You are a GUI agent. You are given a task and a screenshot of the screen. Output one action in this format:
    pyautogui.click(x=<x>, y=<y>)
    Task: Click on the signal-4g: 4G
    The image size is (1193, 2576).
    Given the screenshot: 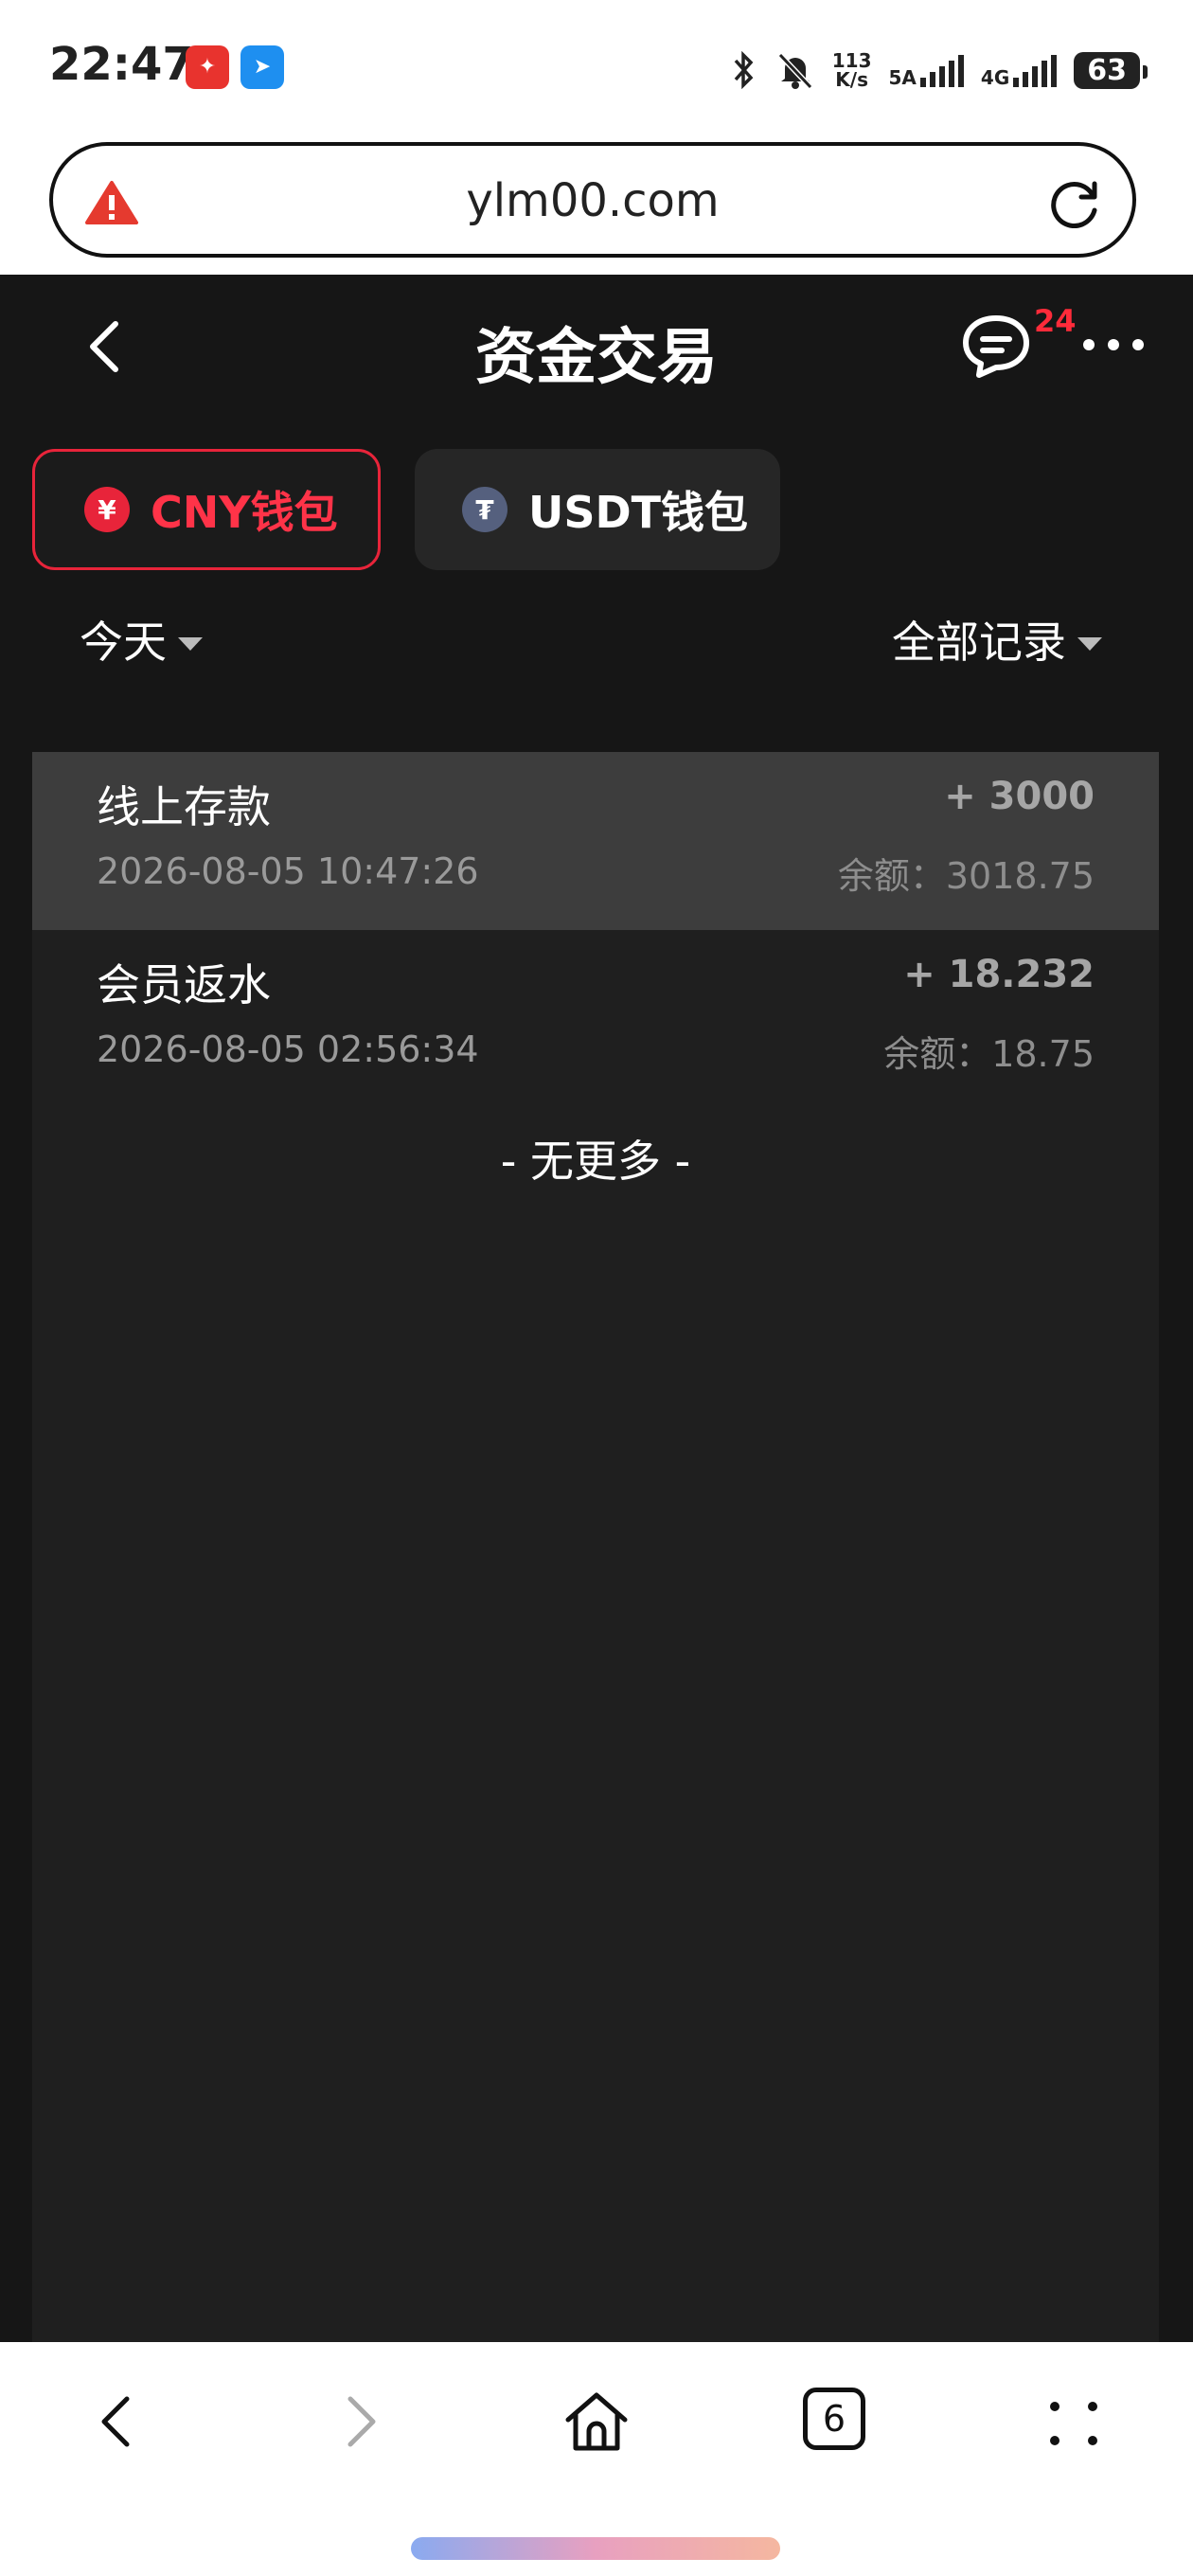 What is the action you would take?
    pyautogui.click(x=1019, y=71)
    